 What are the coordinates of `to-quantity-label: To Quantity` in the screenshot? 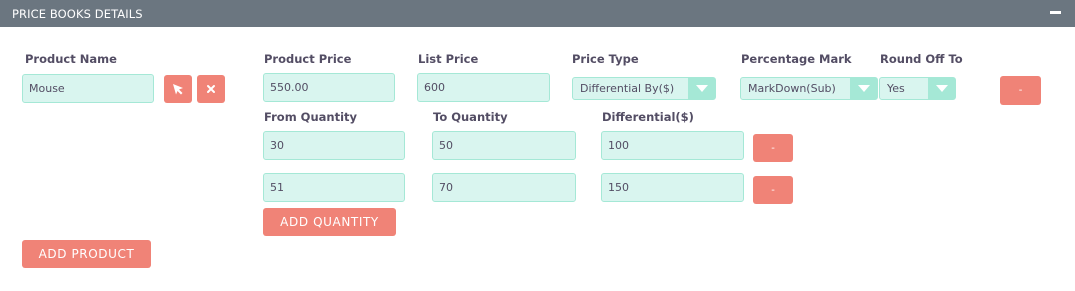 It's located at (470, 117).